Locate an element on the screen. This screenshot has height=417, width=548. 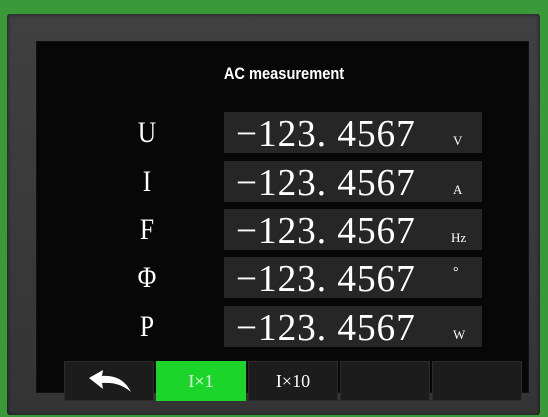
range-x1-button: I×1 is located at coordinates (201, 381).